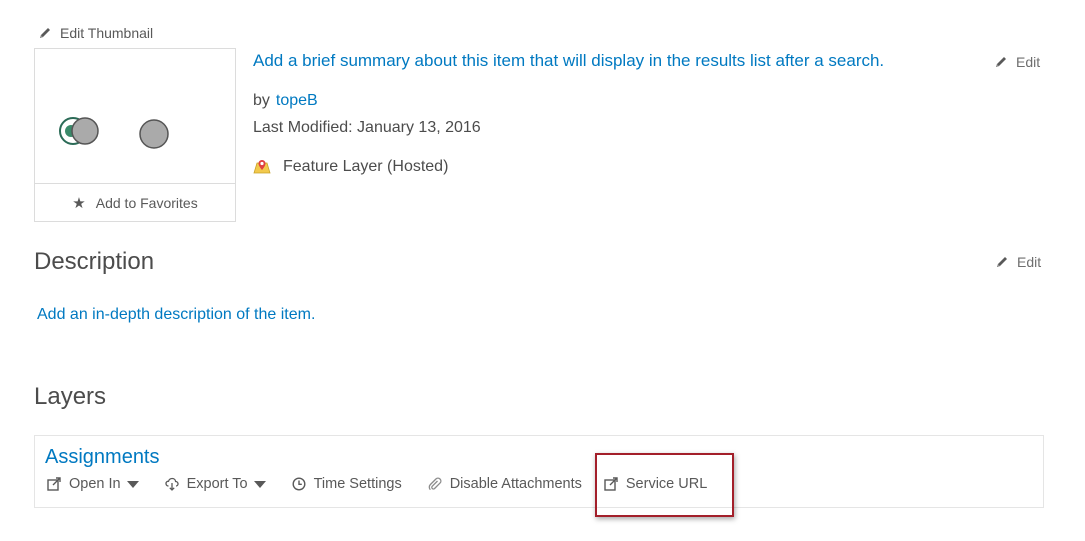 The width and height of the screenshot is (1085, 541). What do you see at coordinates (515, 484) in the screenshot?
I see `disable-attachments-label: Disable Attachments` at bounding box center [515, 484].